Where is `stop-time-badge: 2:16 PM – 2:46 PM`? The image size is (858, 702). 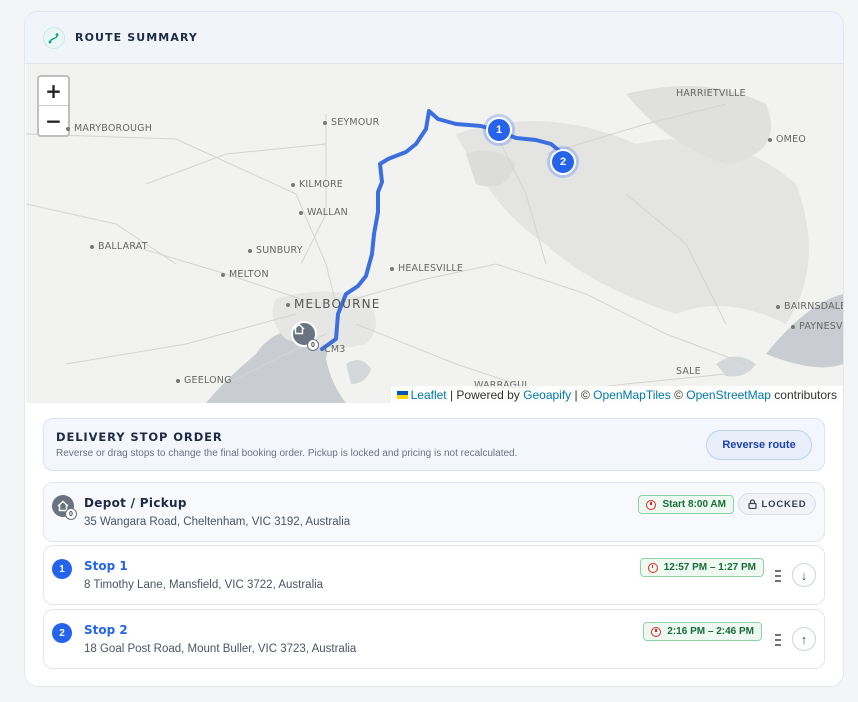 stop-time-badge: 2:16 PM – 2:46 PM is located at coordinates (702, 631).